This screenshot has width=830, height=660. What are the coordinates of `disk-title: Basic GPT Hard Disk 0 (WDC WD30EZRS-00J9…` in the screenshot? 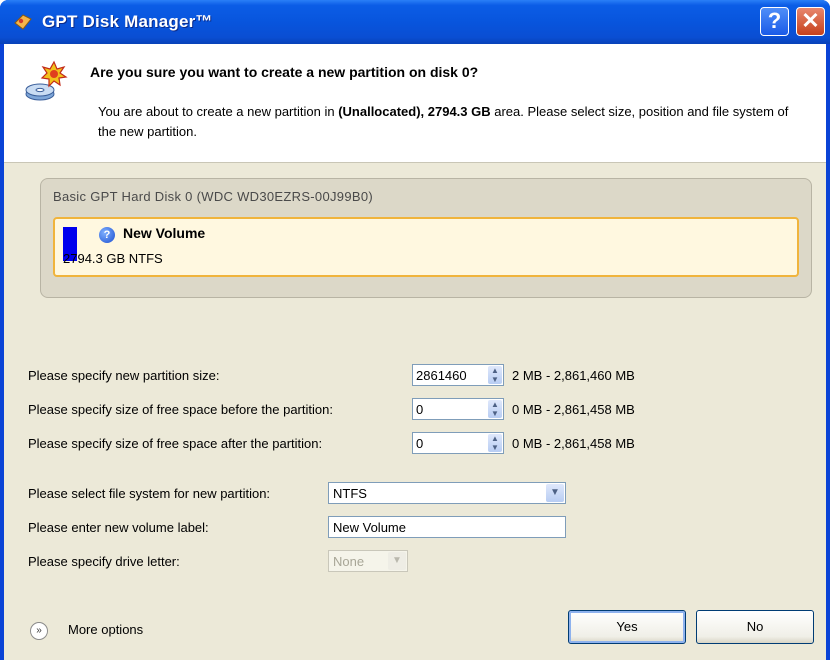 It's located at (213, 196).